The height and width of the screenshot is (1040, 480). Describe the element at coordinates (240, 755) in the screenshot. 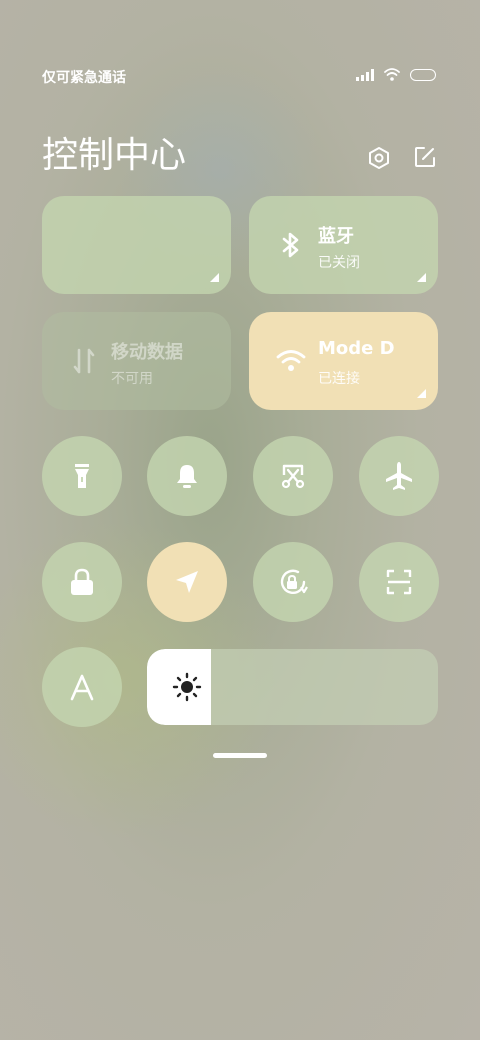

I see `drag-handle` at that location.